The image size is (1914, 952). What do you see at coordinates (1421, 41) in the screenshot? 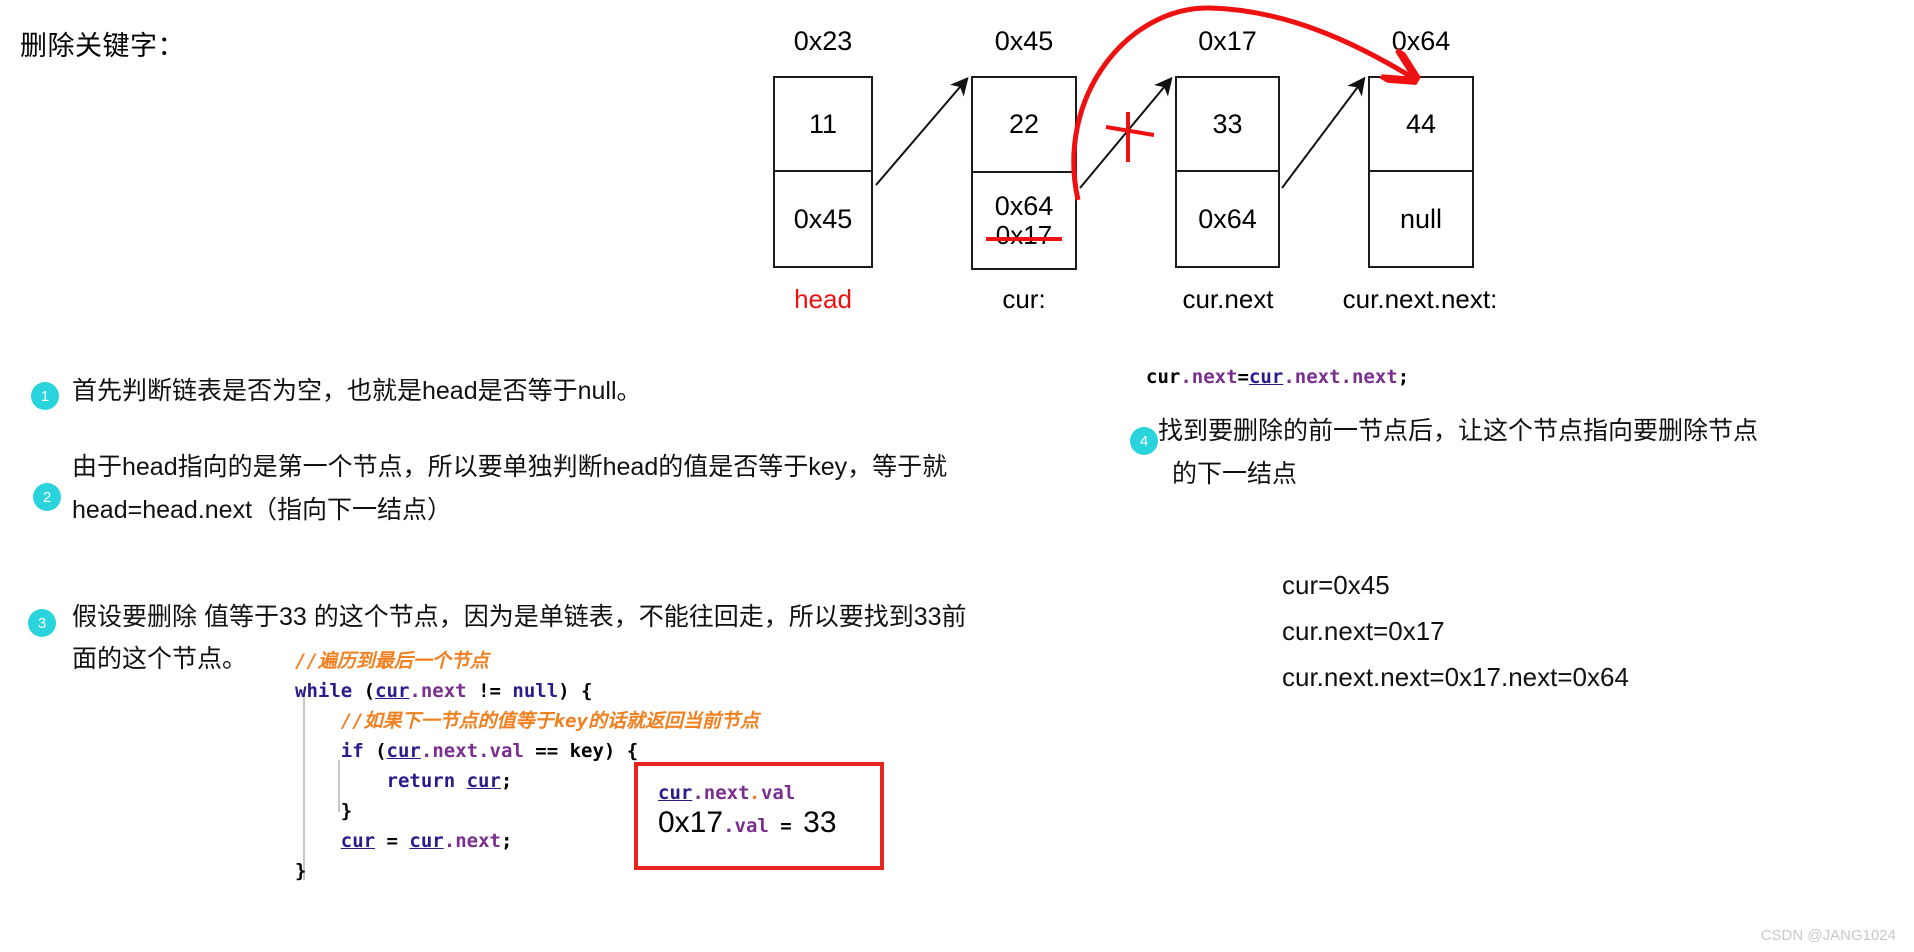
I see `node-address-label-3: 0x64` at bounding box center [1421, 41].